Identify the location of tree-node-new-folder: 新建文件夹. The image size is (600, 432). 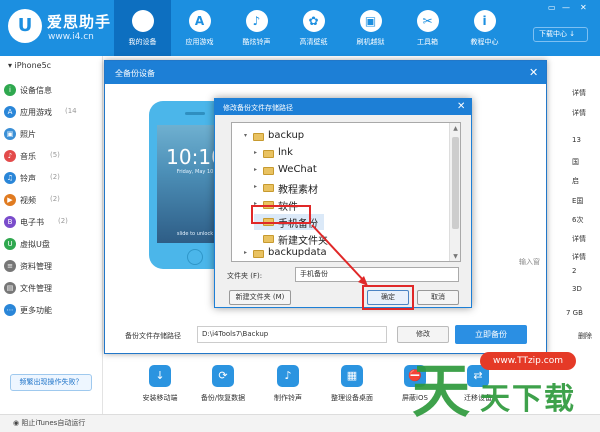
(349, 239).